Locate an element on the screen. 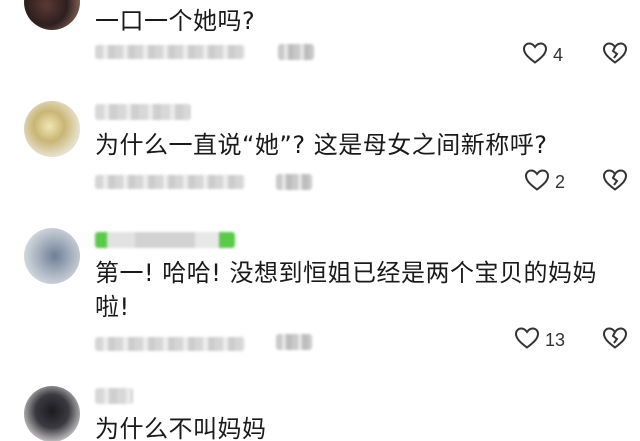 The width and height of the screenshot is (640, 441). like-button: 13 is located at coordinates (539, 340).